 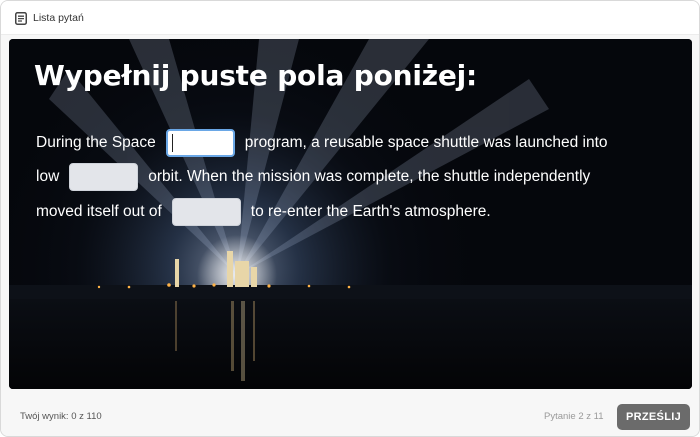 I want to click on question-list-button: Lista pytań, so click(x=49, y=18).